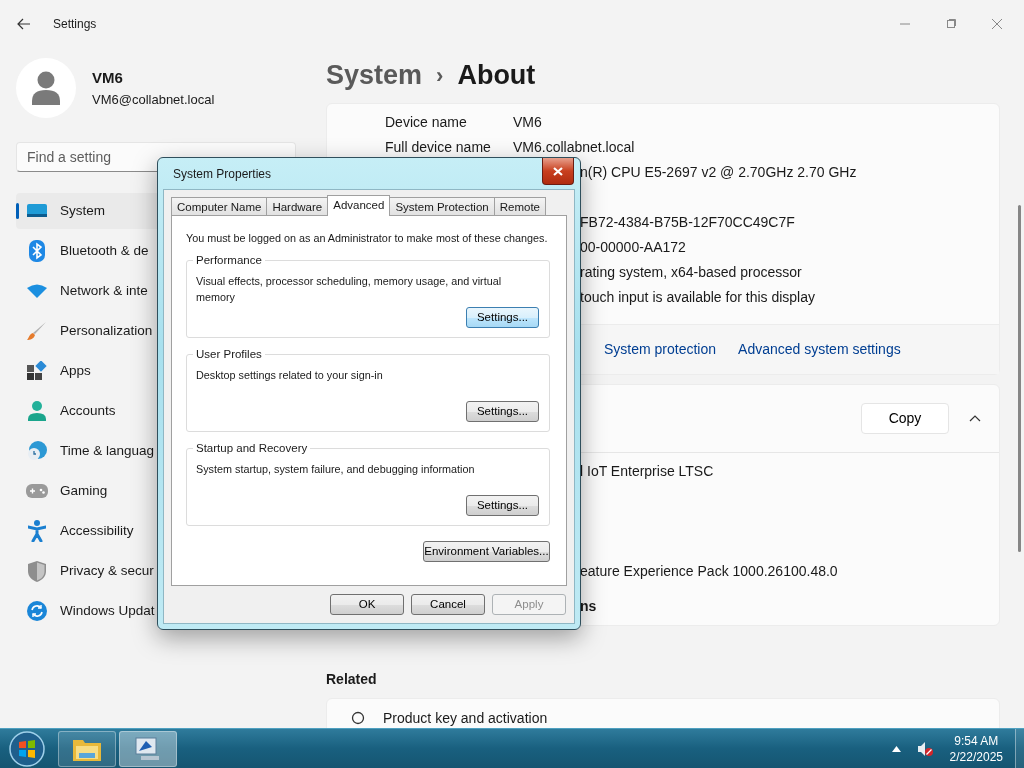 The width and height of the screenshot is (1024, 768). Describe the element at coordinates (252, 448) in the screenshot. I see `group-title: Startup and Recovery` at that location.